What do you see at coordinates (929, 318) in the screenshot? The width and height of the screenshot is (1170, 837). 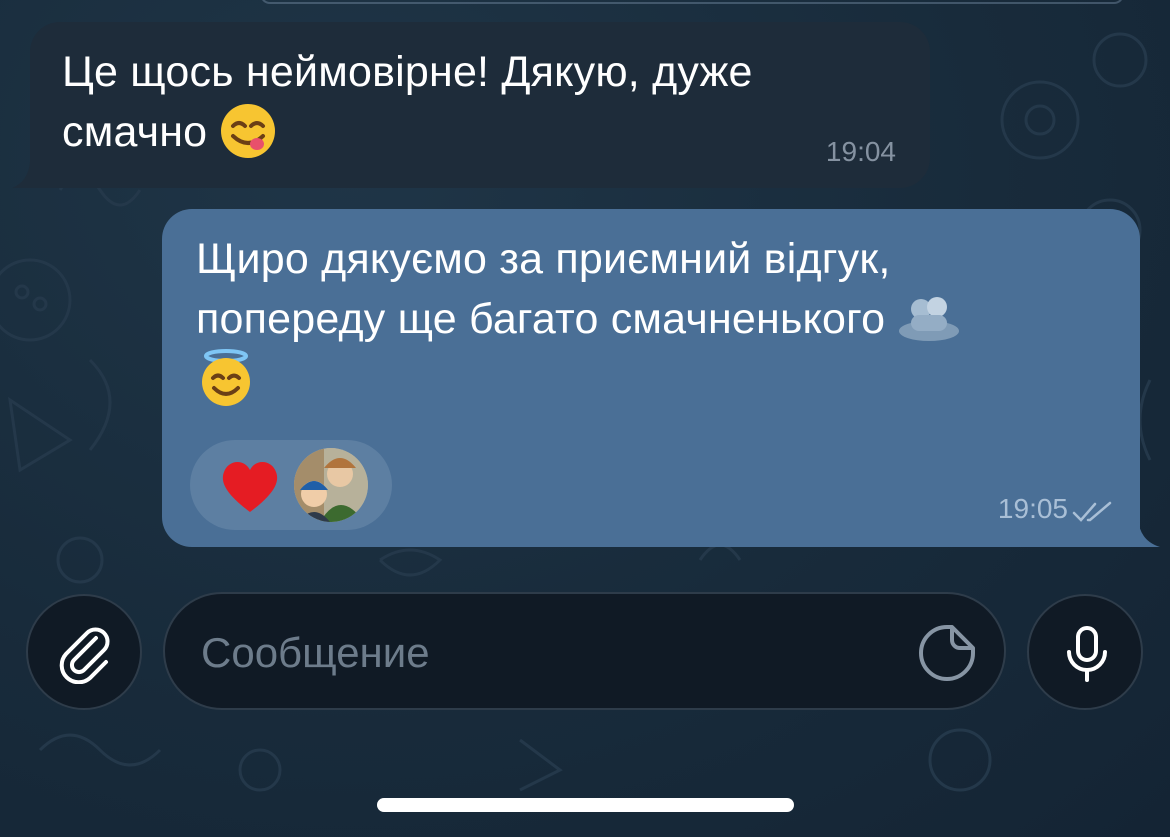 I see `hug-sticker-icon` at bounding box center [929, 318].